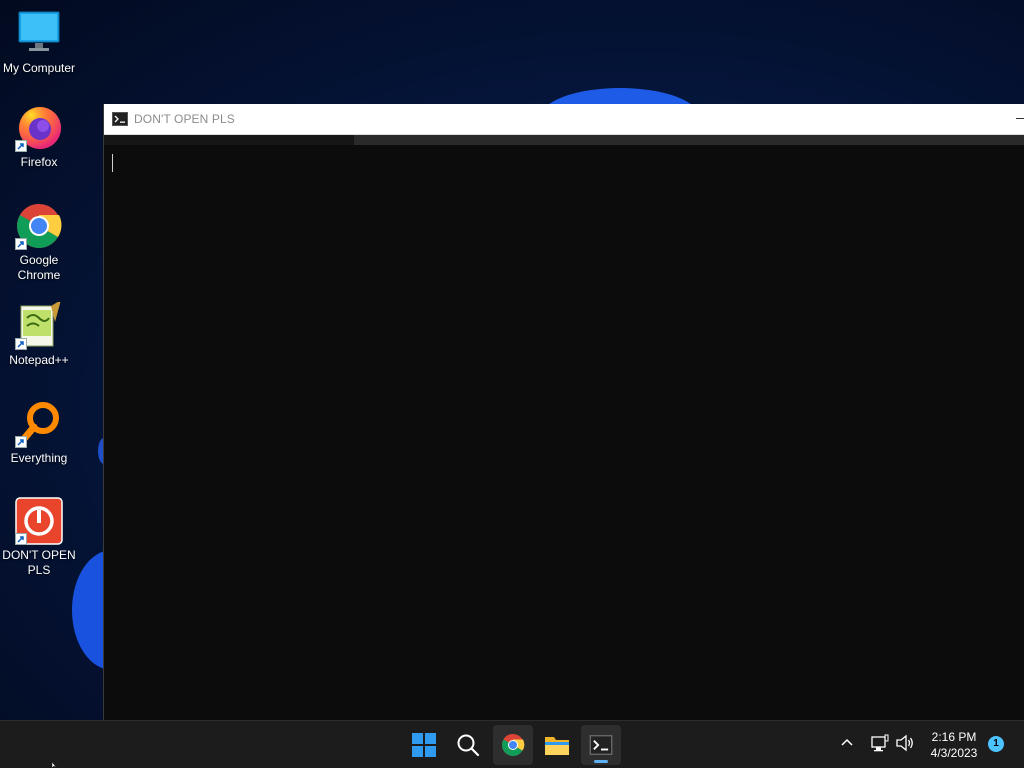 The width and height of the screenshot is (1024, 768). I want to click on mouse-pointer-icon, so click(55, 765).